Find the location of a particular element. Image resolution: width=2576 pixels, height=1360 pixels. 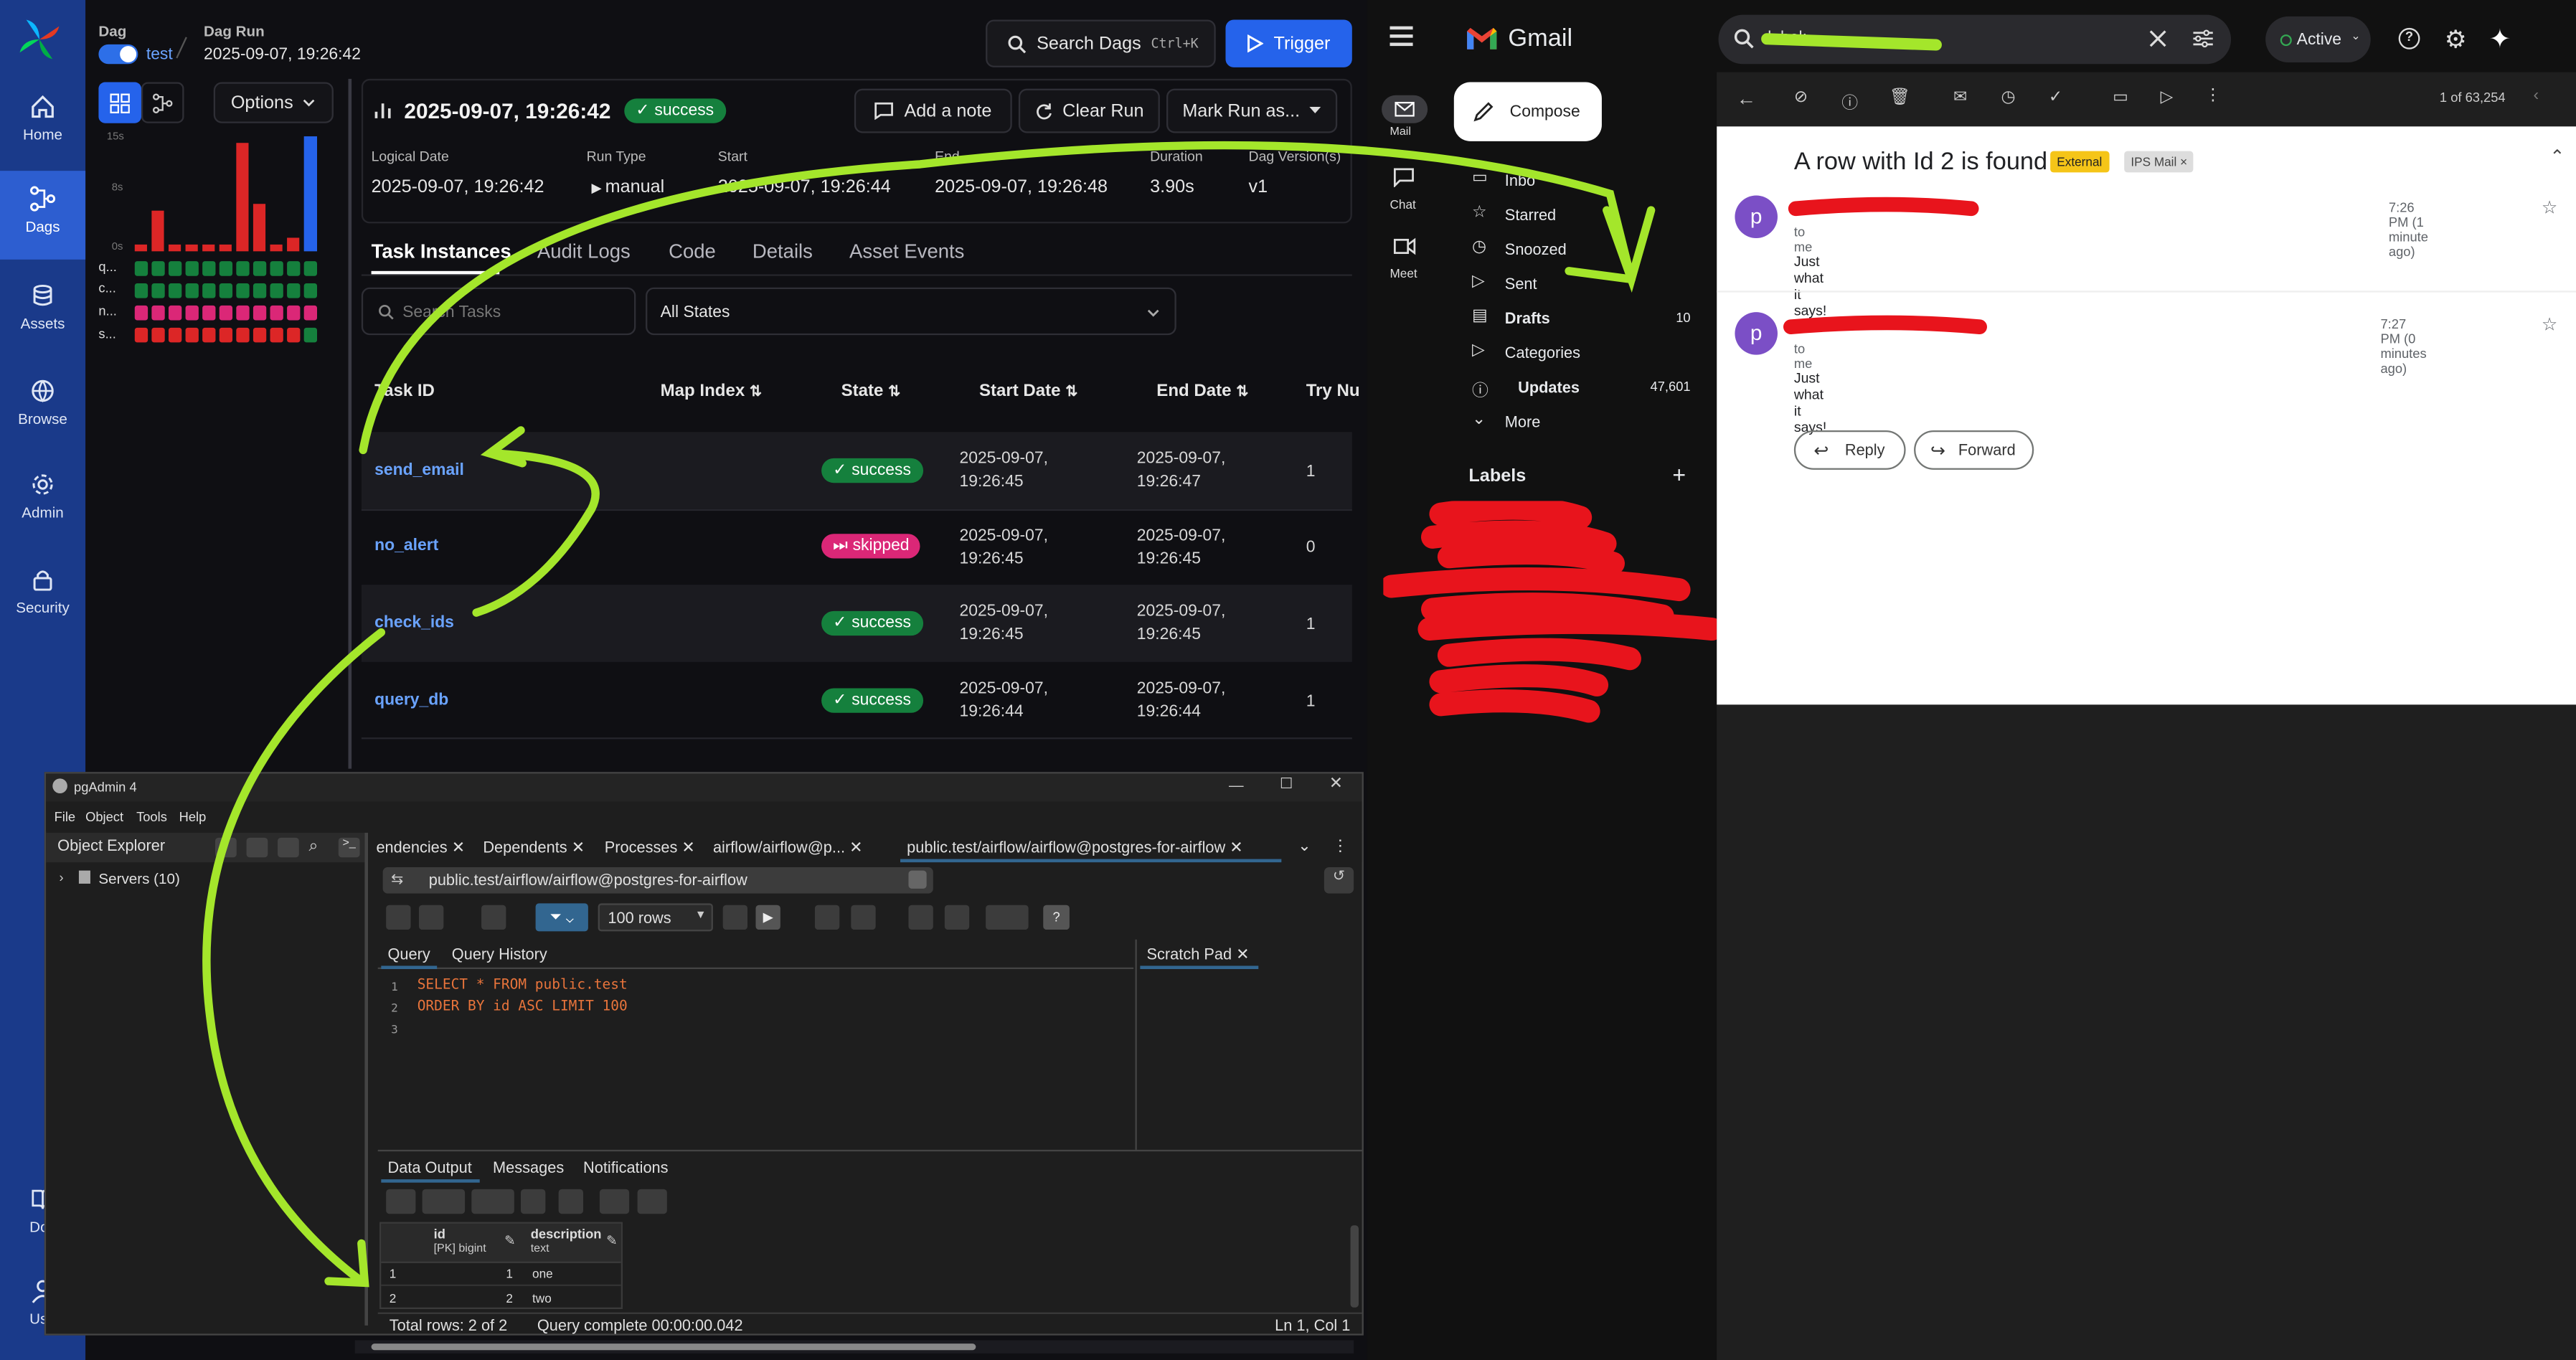

options-button: Options is located at coordinates (273, 102).